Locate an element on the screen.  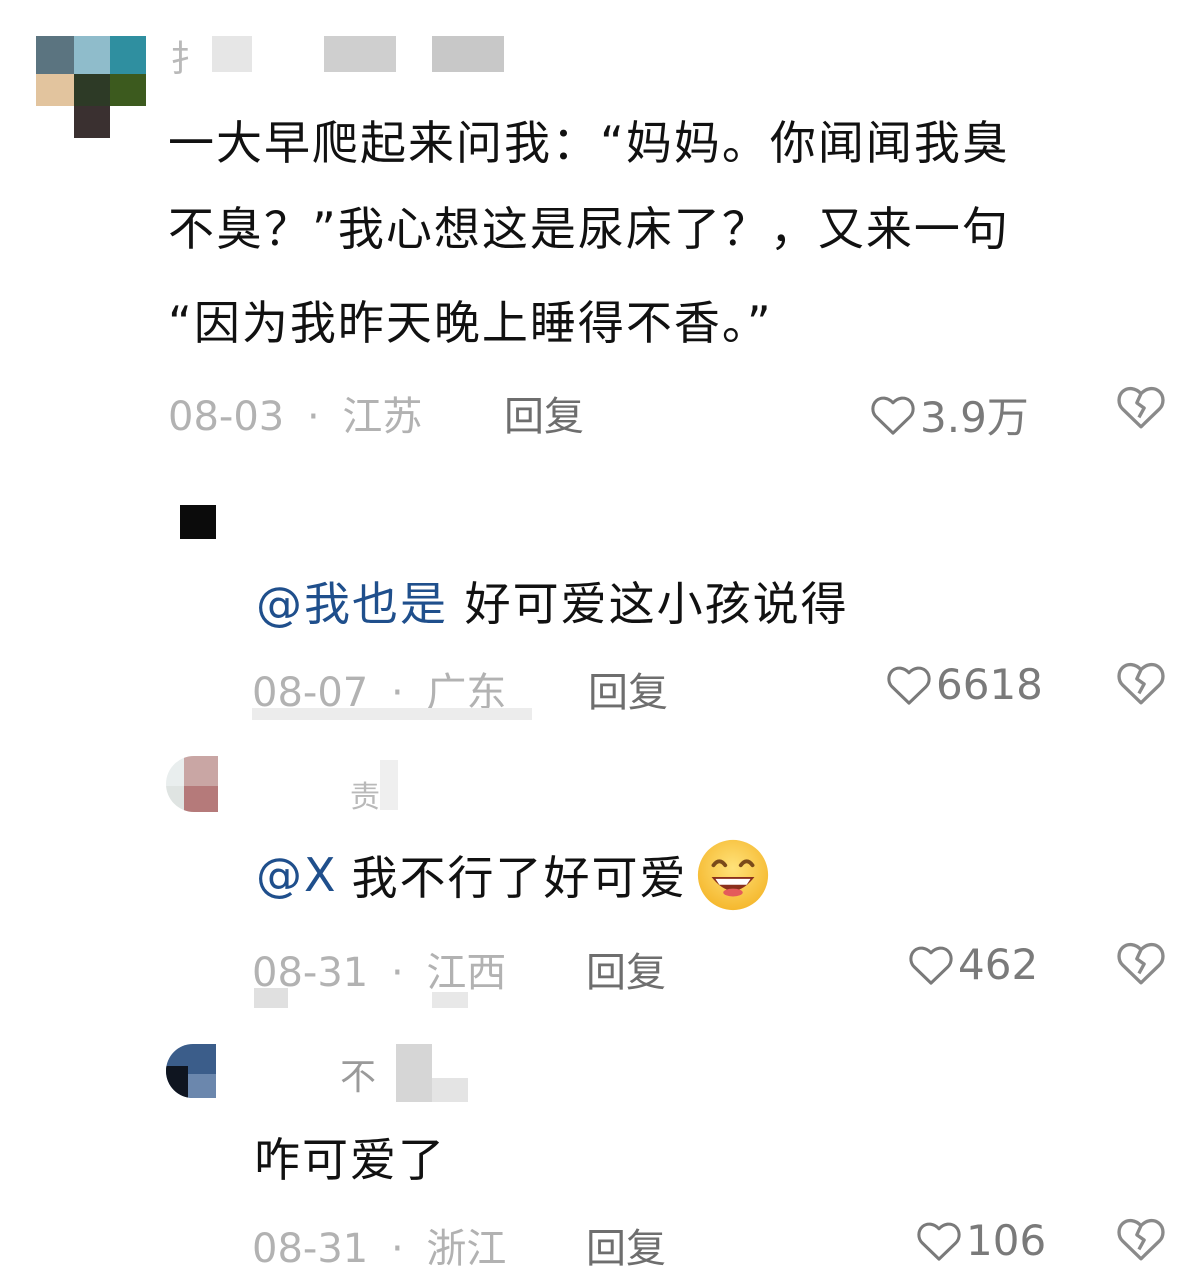
like-count: 3.9万 is located at coordinates (974, 417).